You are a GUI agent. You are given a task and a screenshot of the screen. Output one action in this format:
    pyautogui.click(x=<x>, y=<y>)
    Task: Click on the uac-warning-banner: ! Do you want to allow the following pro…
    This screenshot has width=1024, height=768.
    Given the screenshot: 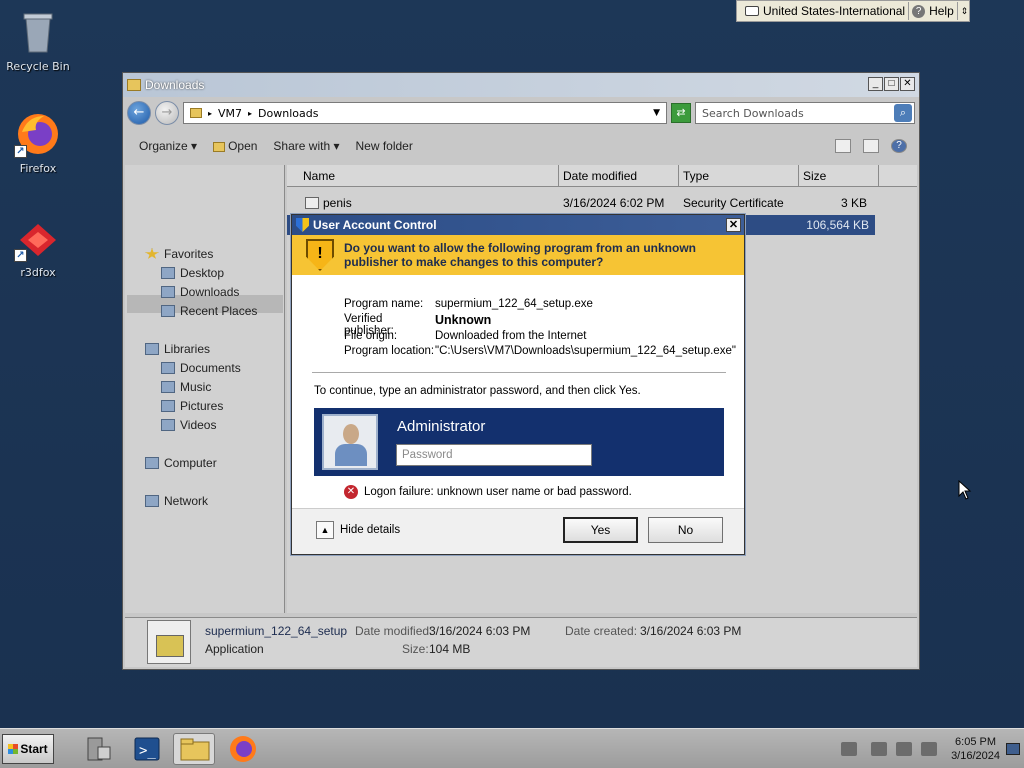 What is the action you would take?
    pyautogui.click(x=518, y=255)
    